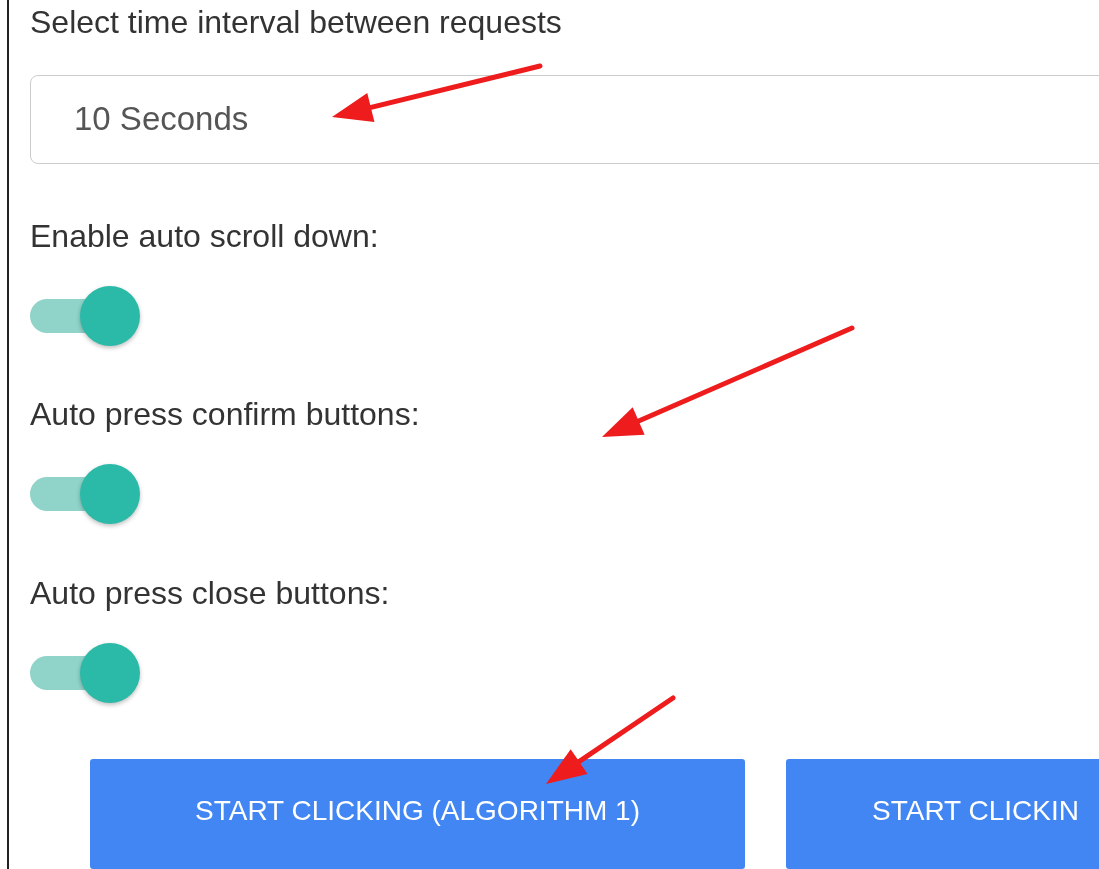 This screenshot has width=1099, height=869. What do you see at coordinates (564, 119) in the screenshot?
I see `interval-select: 10 Seconds` at bounding box center [564, 119].